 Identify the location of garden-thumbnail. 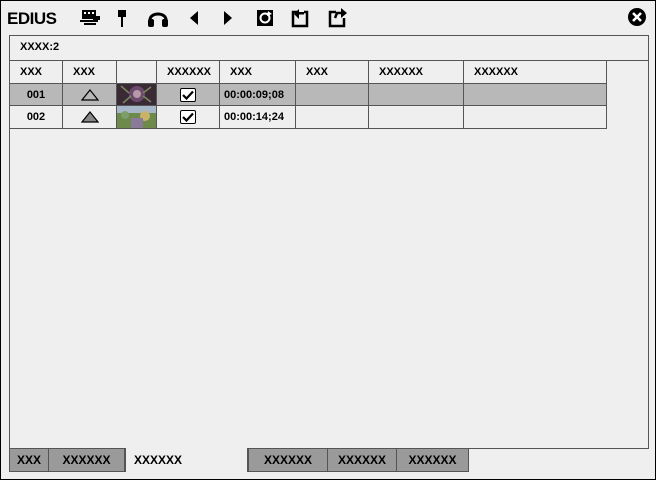
(136, 117).